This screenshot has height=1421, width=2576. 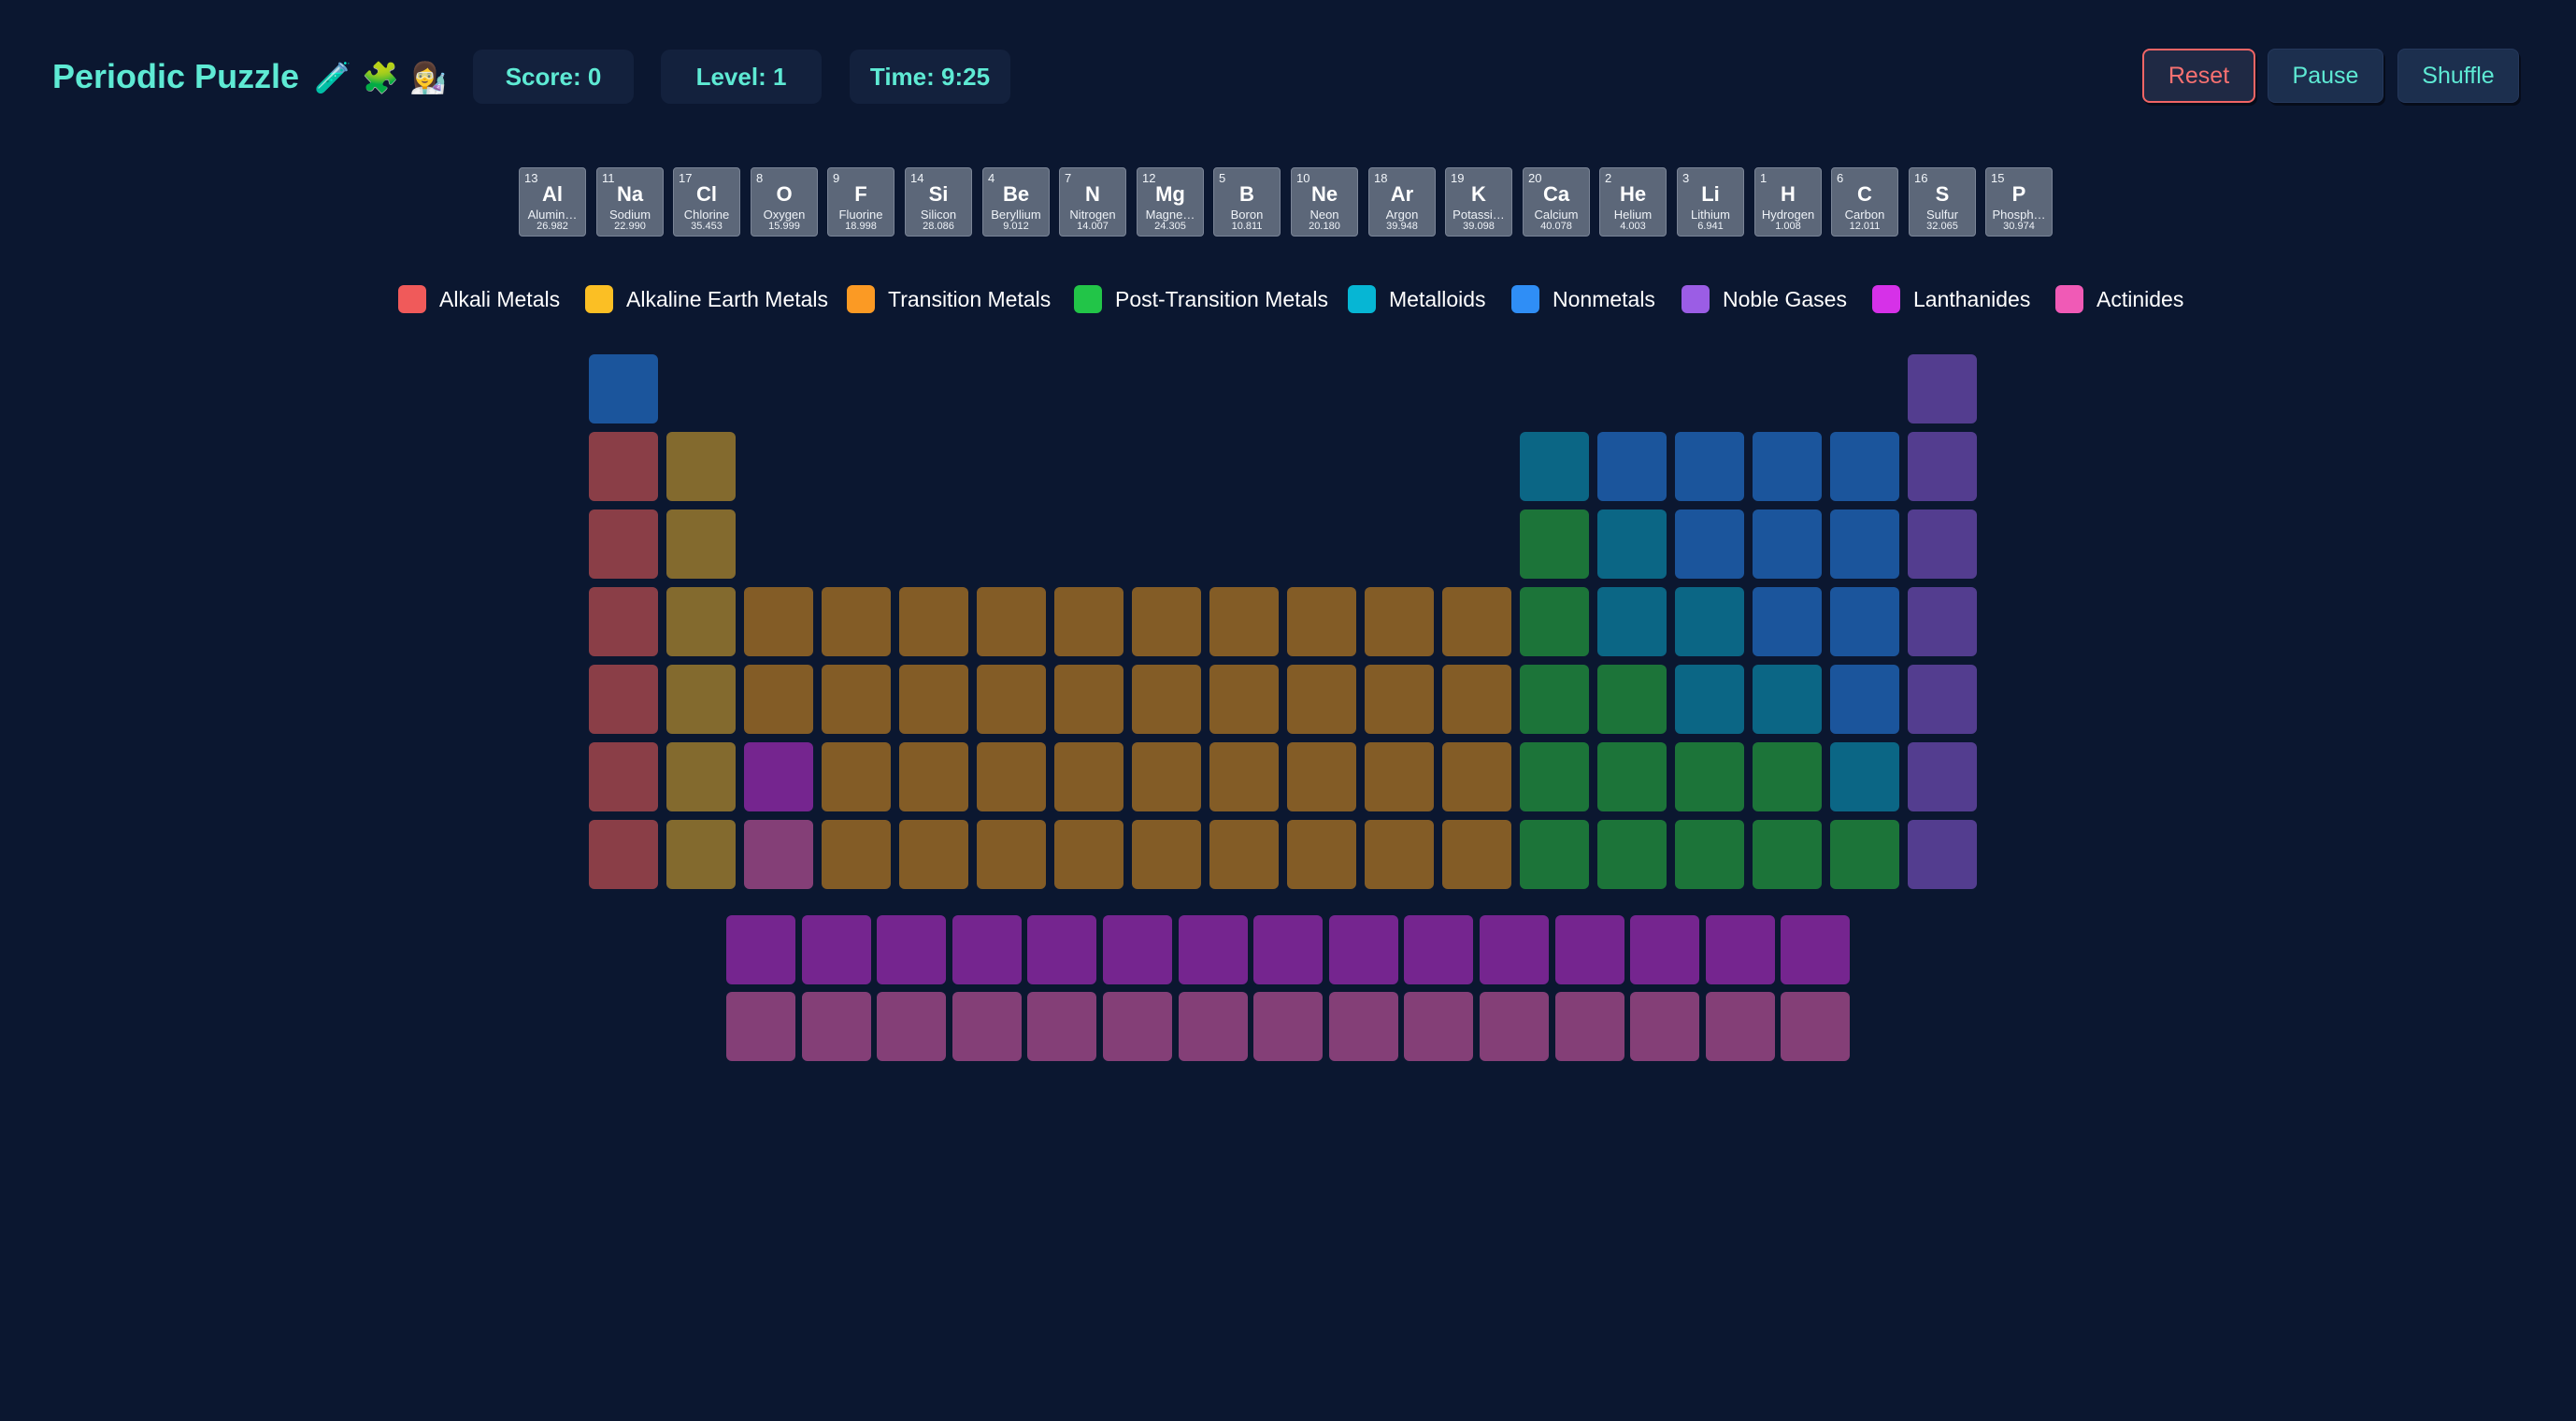 What do you see at coordinates (1788, 202) in the screenshot?
I see `element-tile-h: 1 H Hydrogen 1.008` at bounding box center [1788, 202].